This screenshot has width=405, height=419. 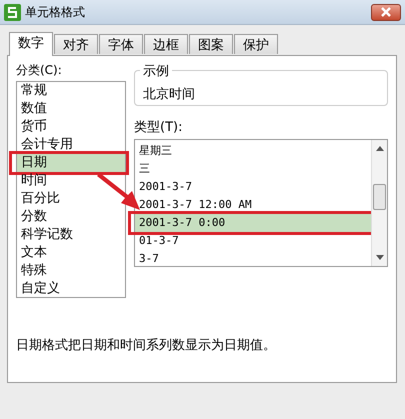 What do you see at coordinates (158, 128) in the screenshot?
I see `type-label: 类型(T):` at bounding box center [158, 128].